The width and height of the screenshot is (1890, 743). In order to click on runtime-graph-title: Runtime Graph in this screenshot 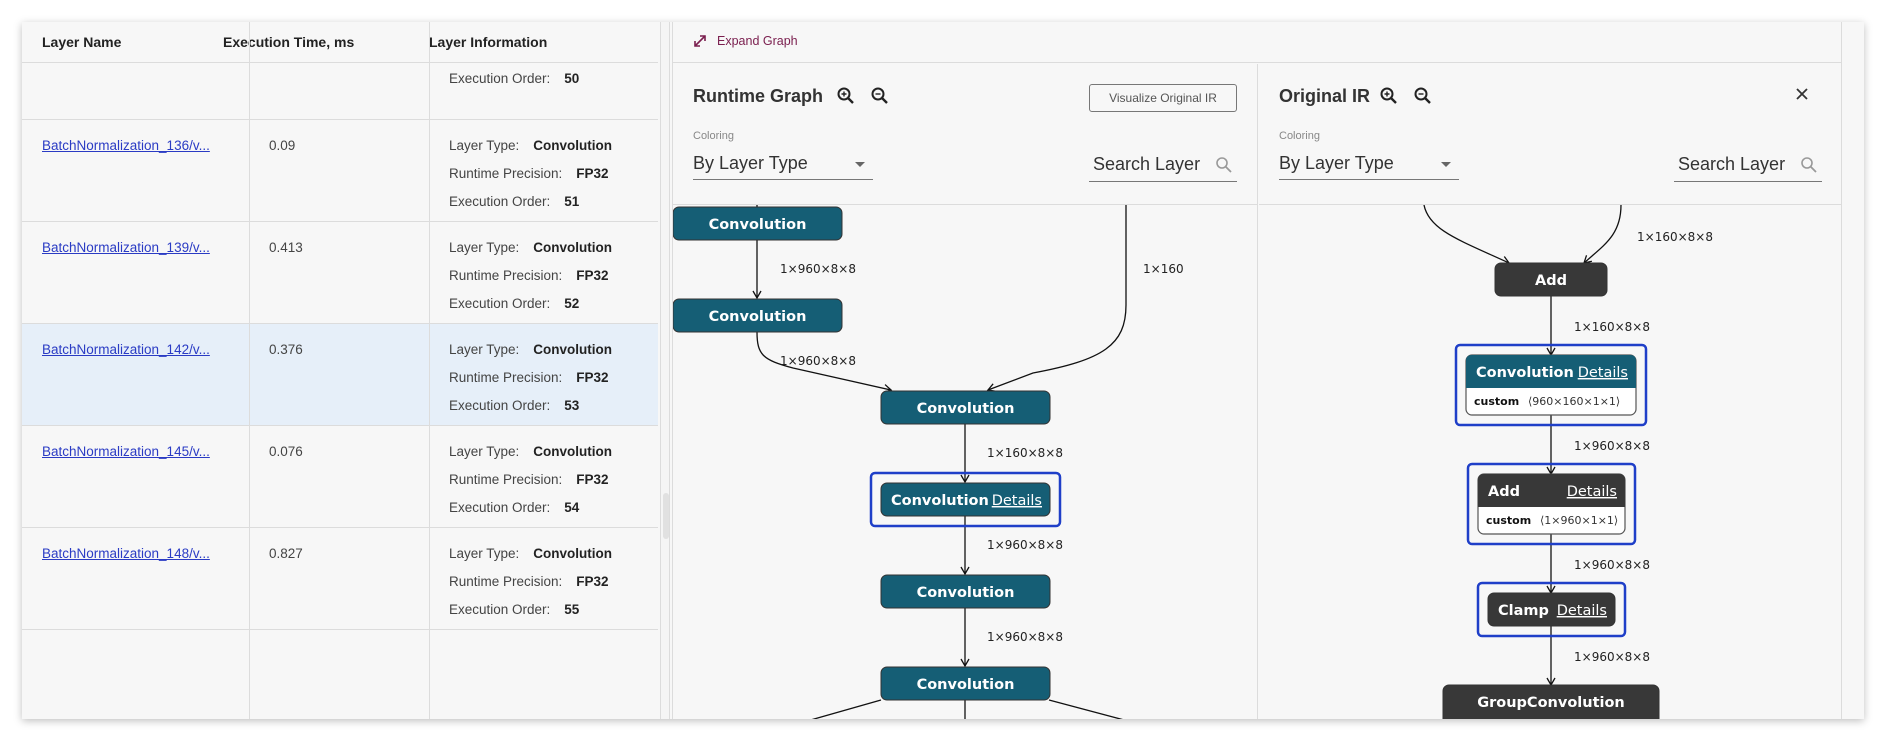, I will do `click(758, 96)`.